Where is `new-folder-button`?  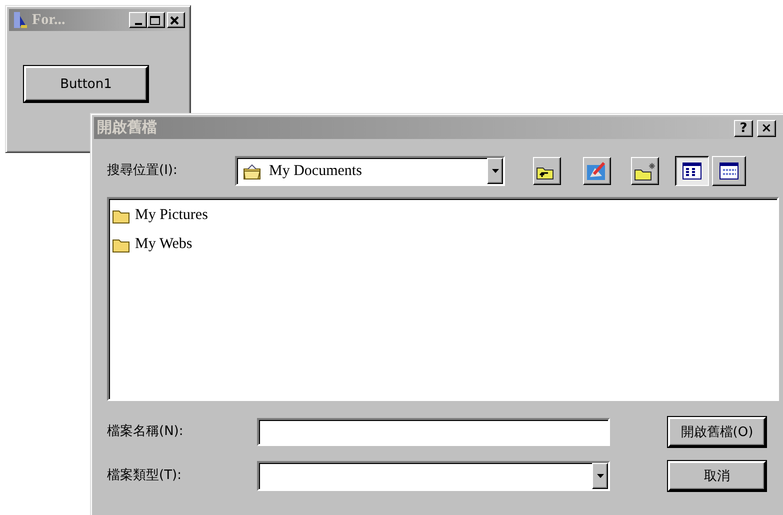
new-folder-button is located at coordinates (645, 171).